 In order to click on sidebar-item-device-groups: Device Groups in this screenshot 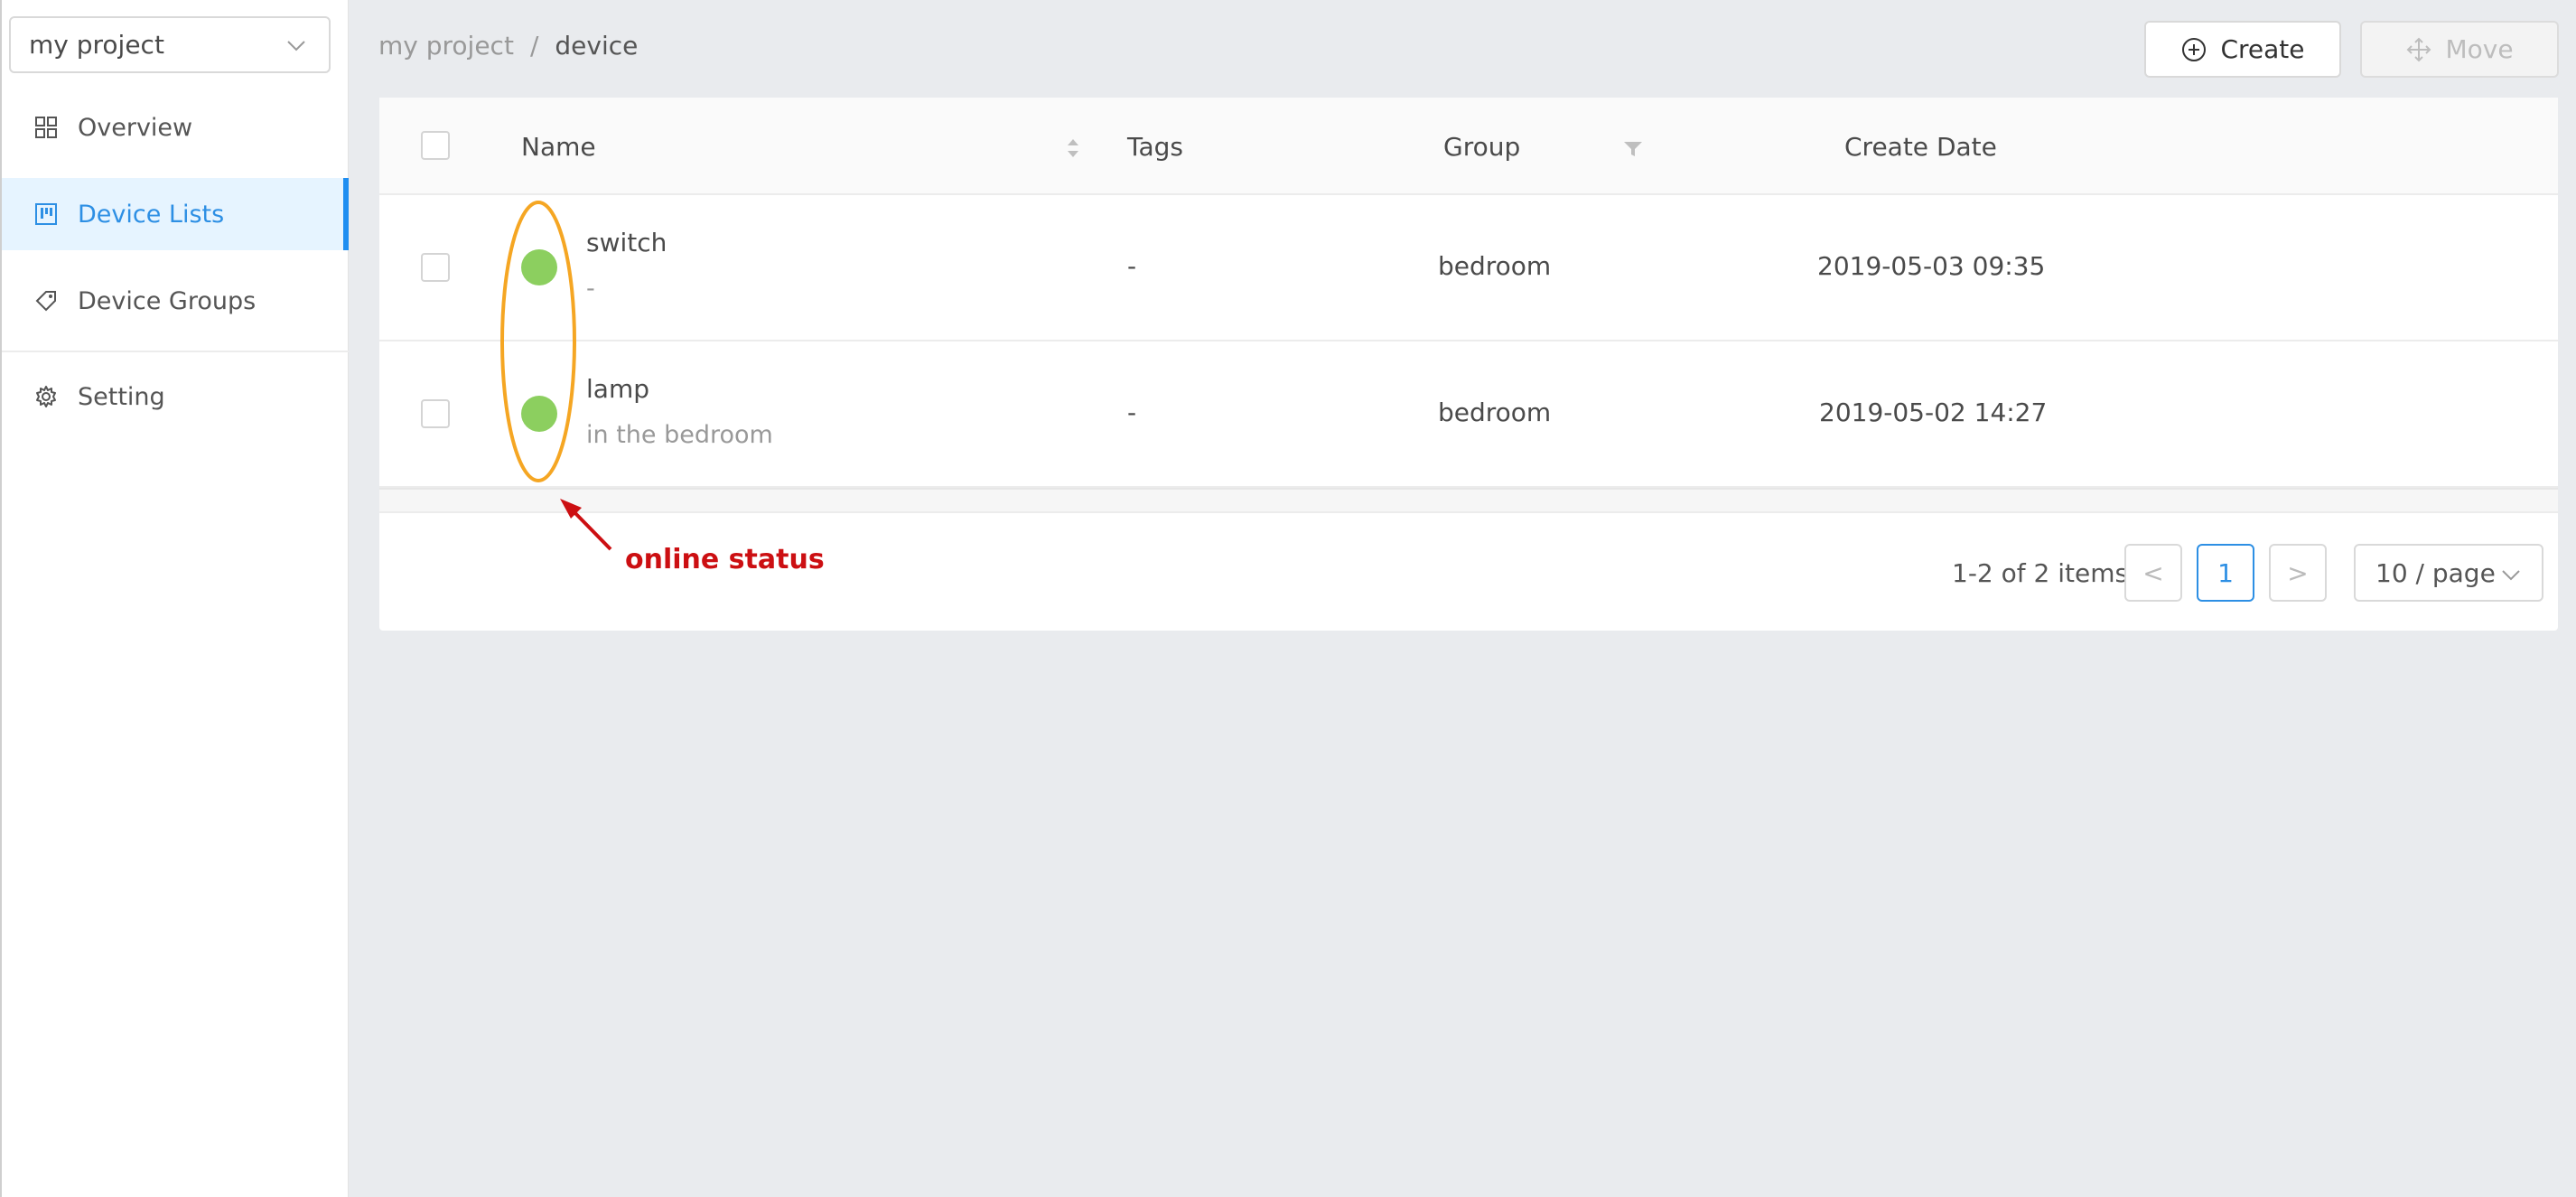, I will do `click(175, 301)`.